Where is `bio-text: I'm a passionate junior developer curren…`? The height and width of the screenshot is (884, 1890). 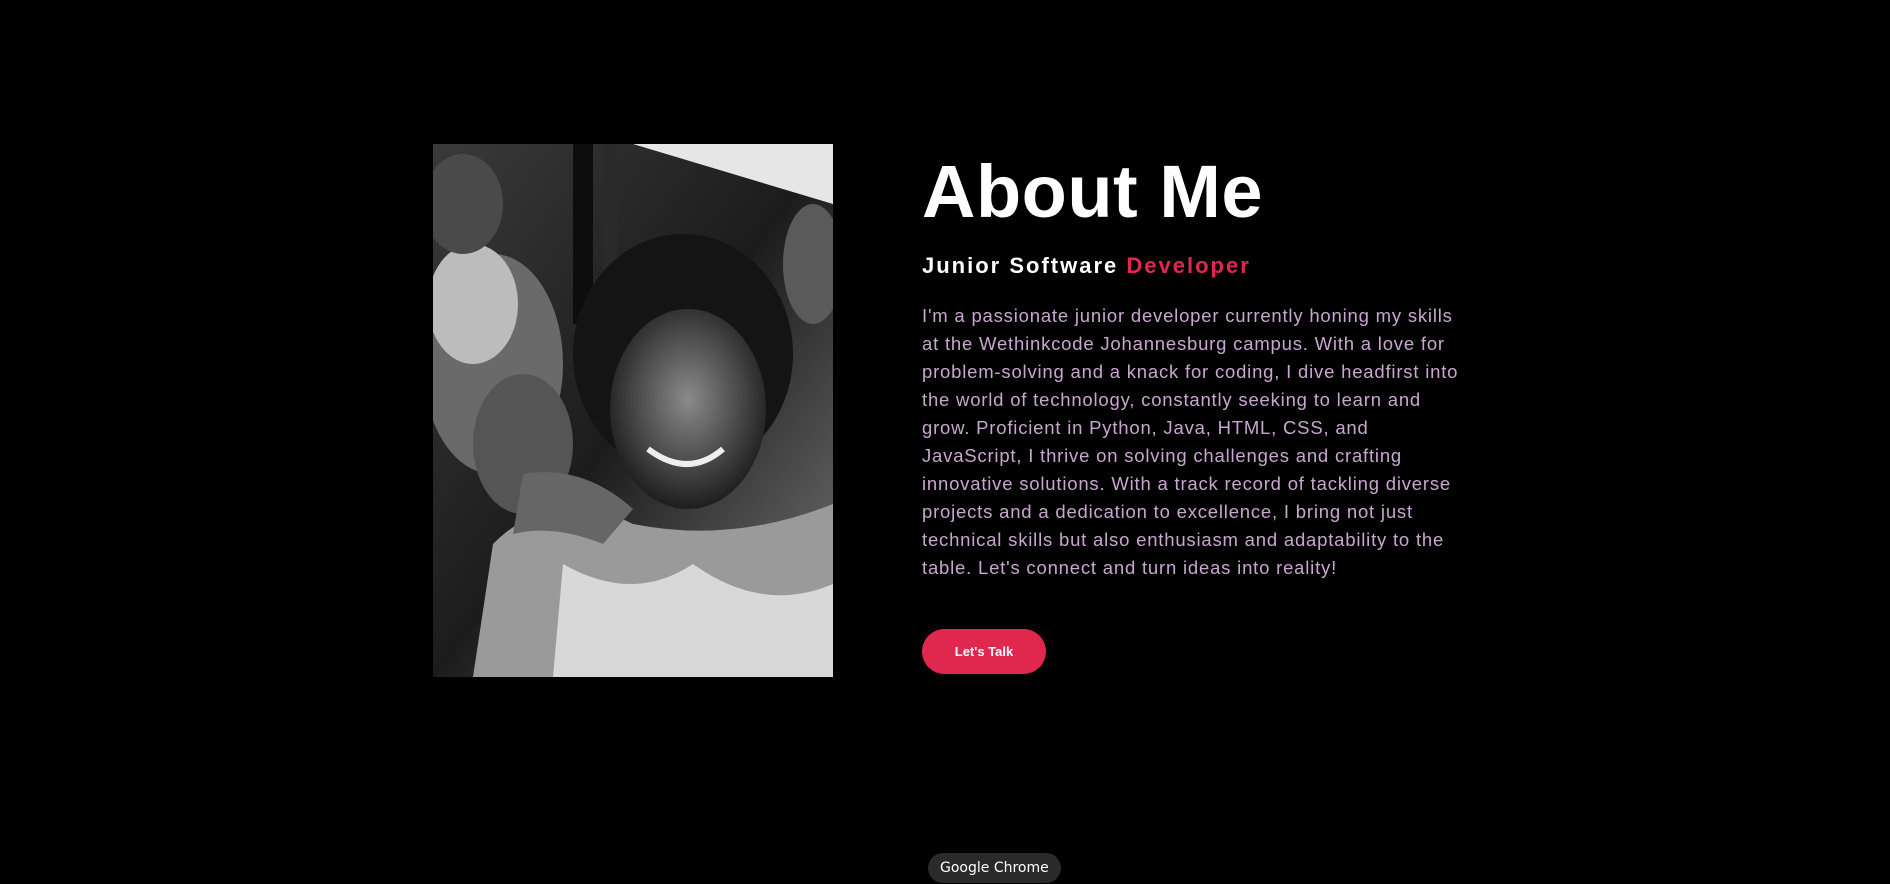 bio-text: I'm a passionate junior developer curren… is located at coordinates (1190, 441).